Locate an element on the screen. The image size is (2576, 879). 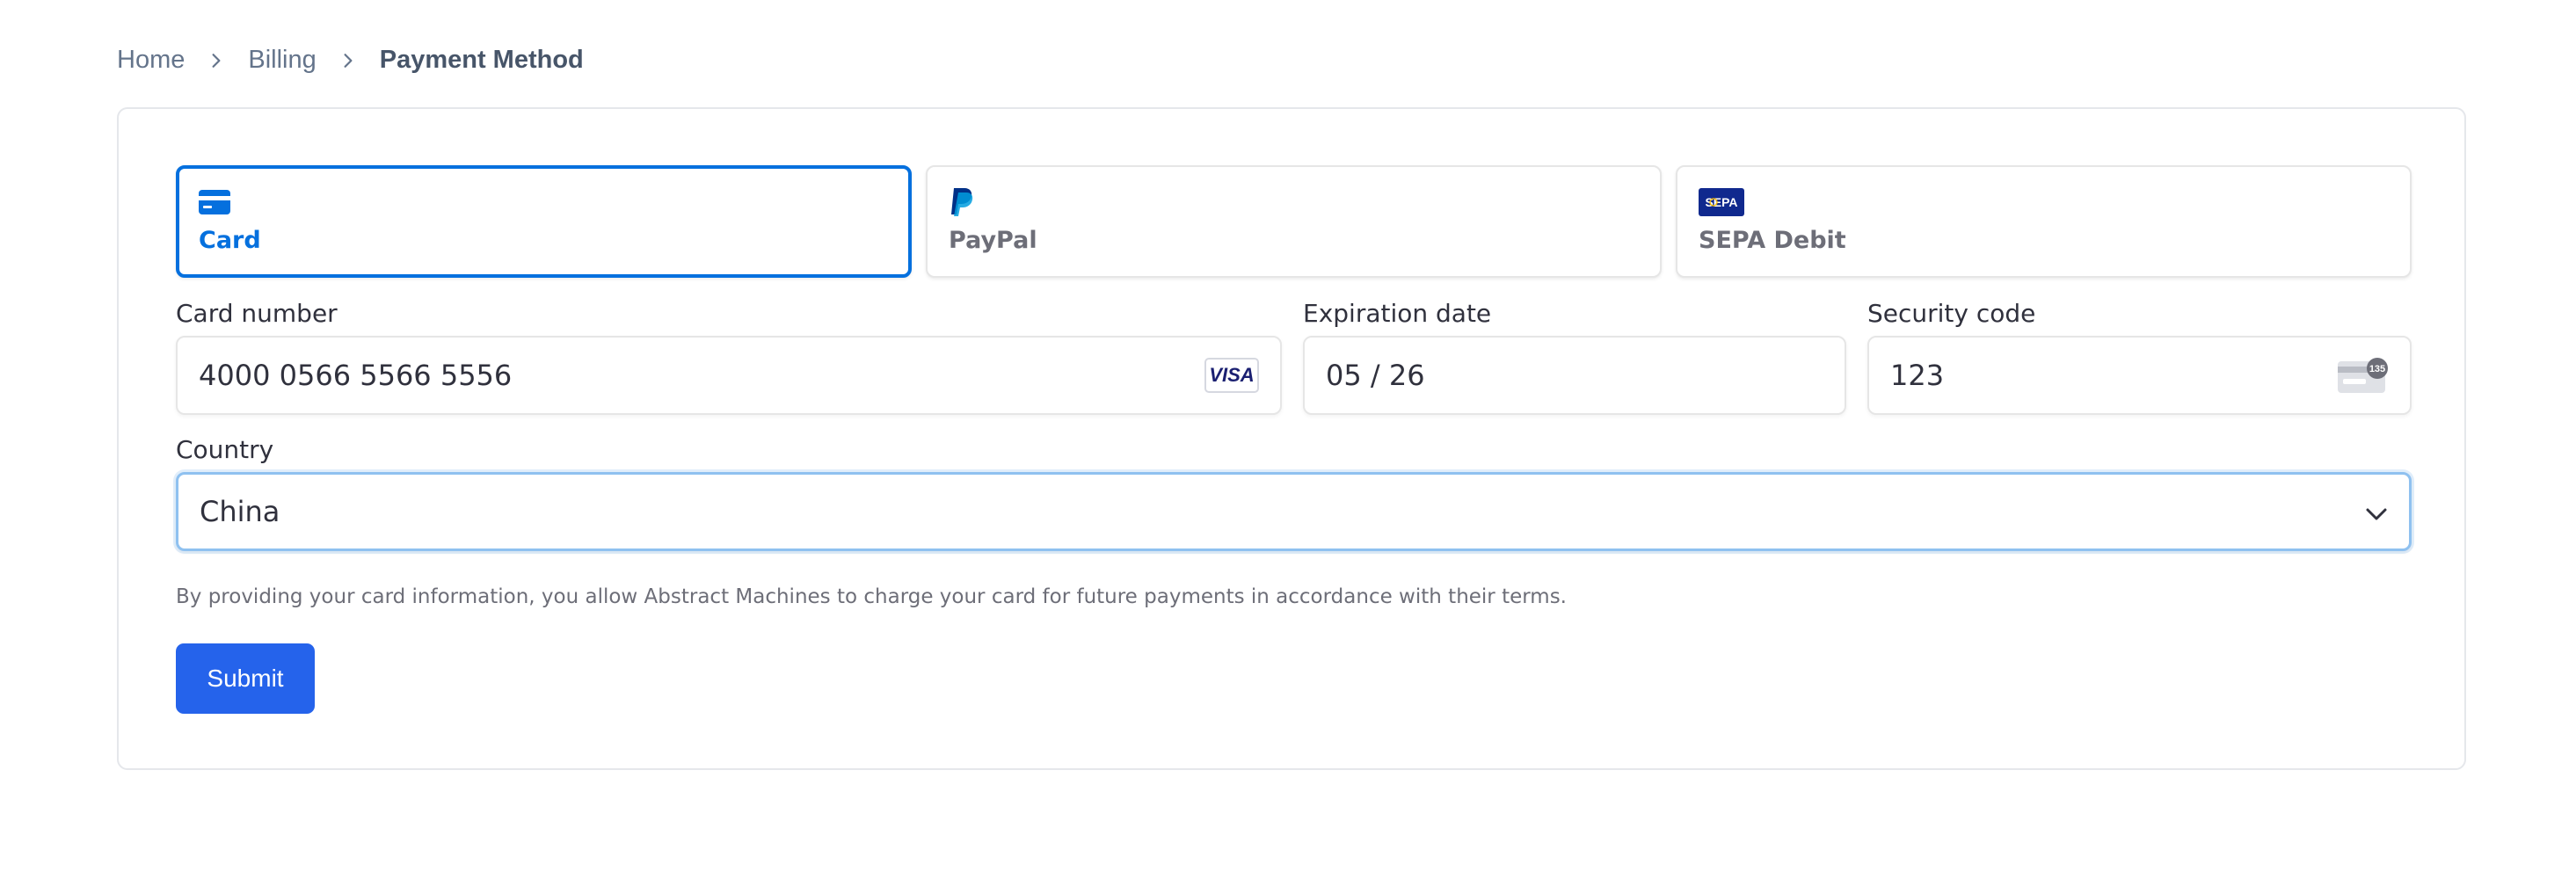
tab-card-label: Card is located at coordinates (230, 240).